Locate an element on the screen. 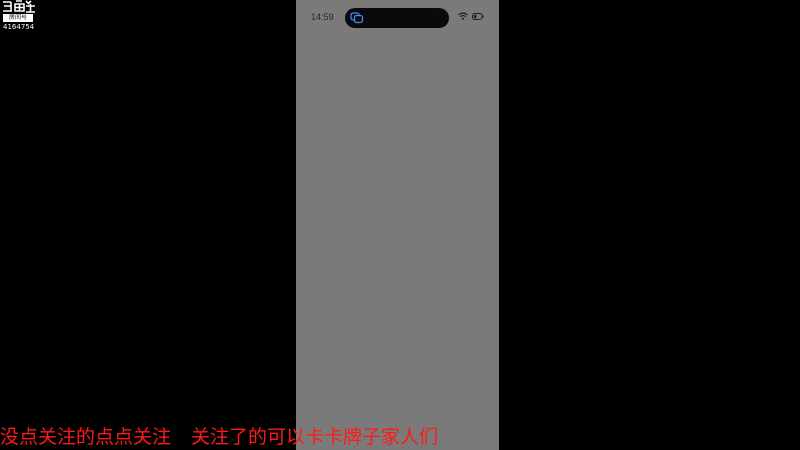 The height and width of the screenshot is (450, 800). copy-icon is located at coordinates (357, 18).